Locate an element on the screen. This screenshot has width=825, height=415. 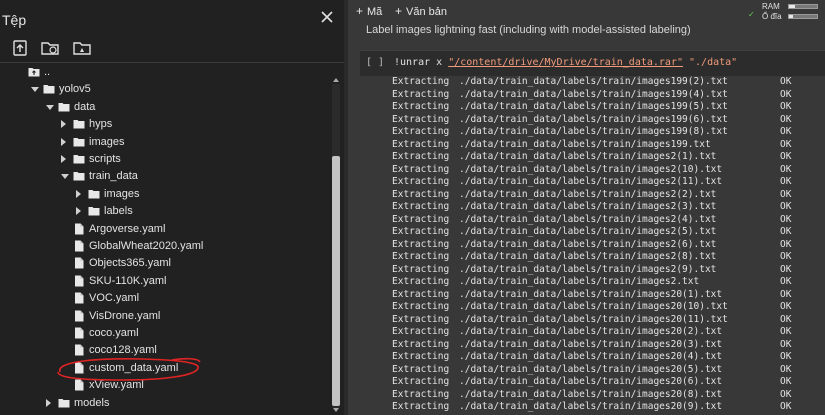
file-tree-label: coco128.yaml is located at coordinates (123, 350).